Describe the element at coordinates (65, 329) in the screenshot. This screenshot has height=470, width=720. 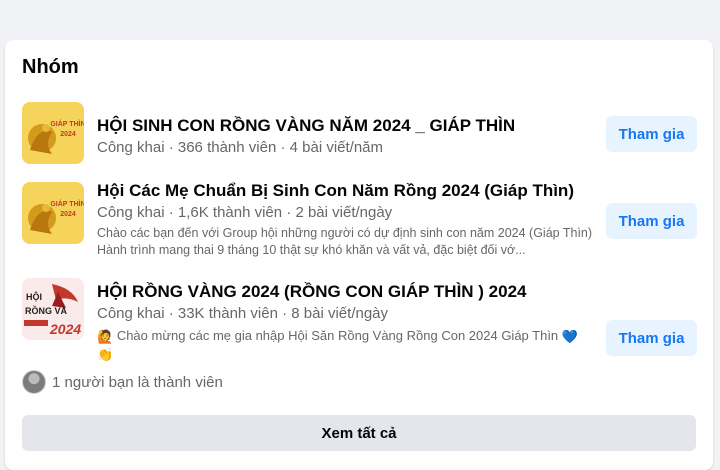
I see `thumb-text-3: 2024` at that location.